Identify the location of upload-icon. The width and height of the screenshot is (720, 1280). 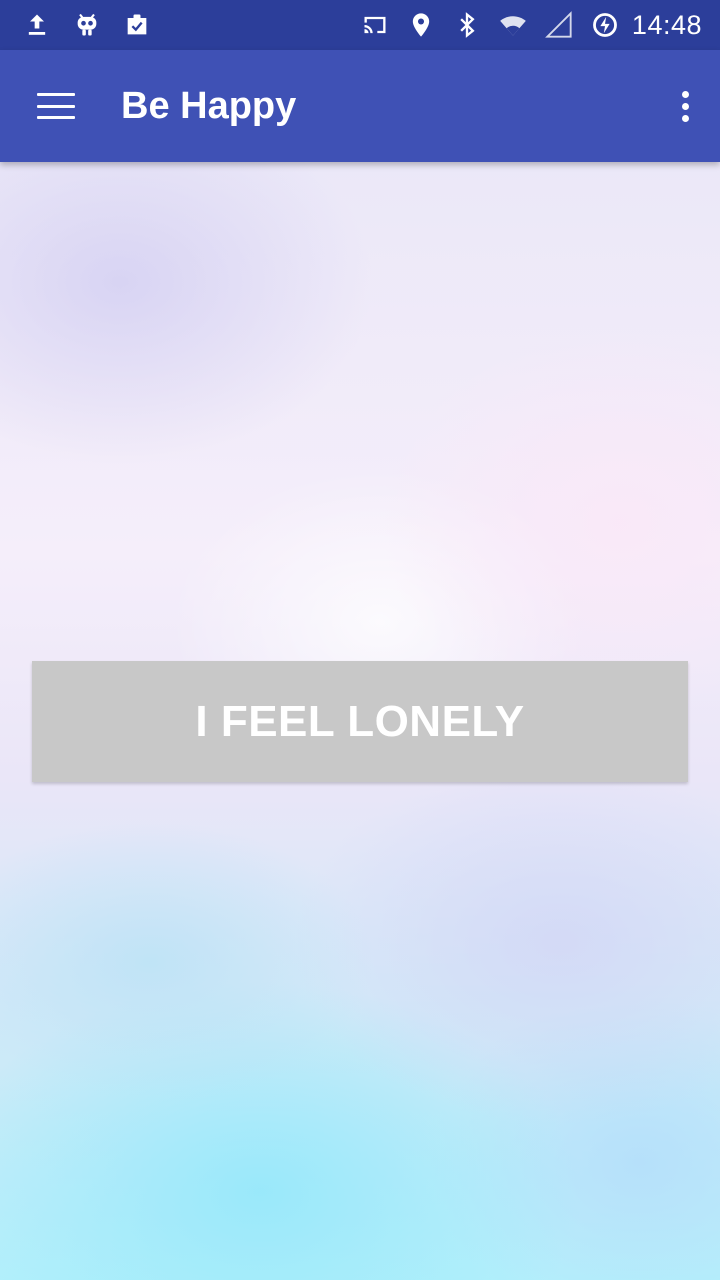
(37, 25).